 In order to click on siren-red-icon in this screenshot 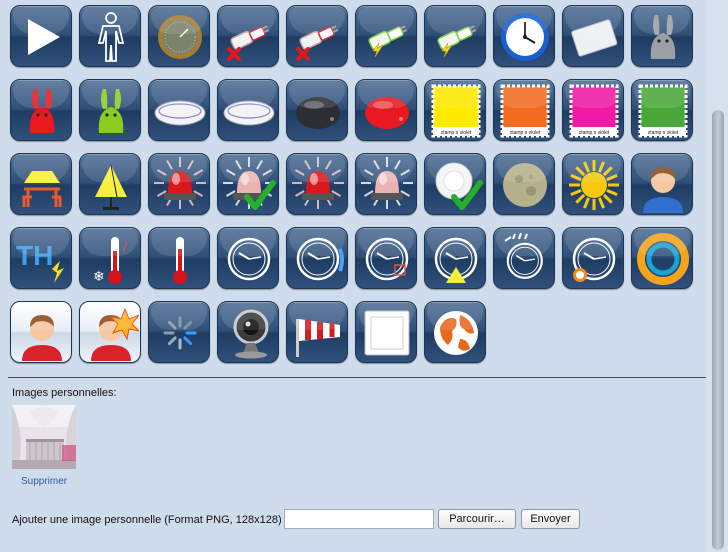, I will do `click(180, 183)`.